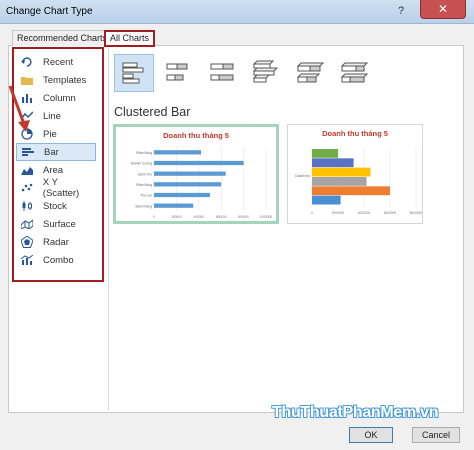 The height and width of the screenshot is (450, 474). I want to click on cancel-button: Cancel, so click(436, 435).